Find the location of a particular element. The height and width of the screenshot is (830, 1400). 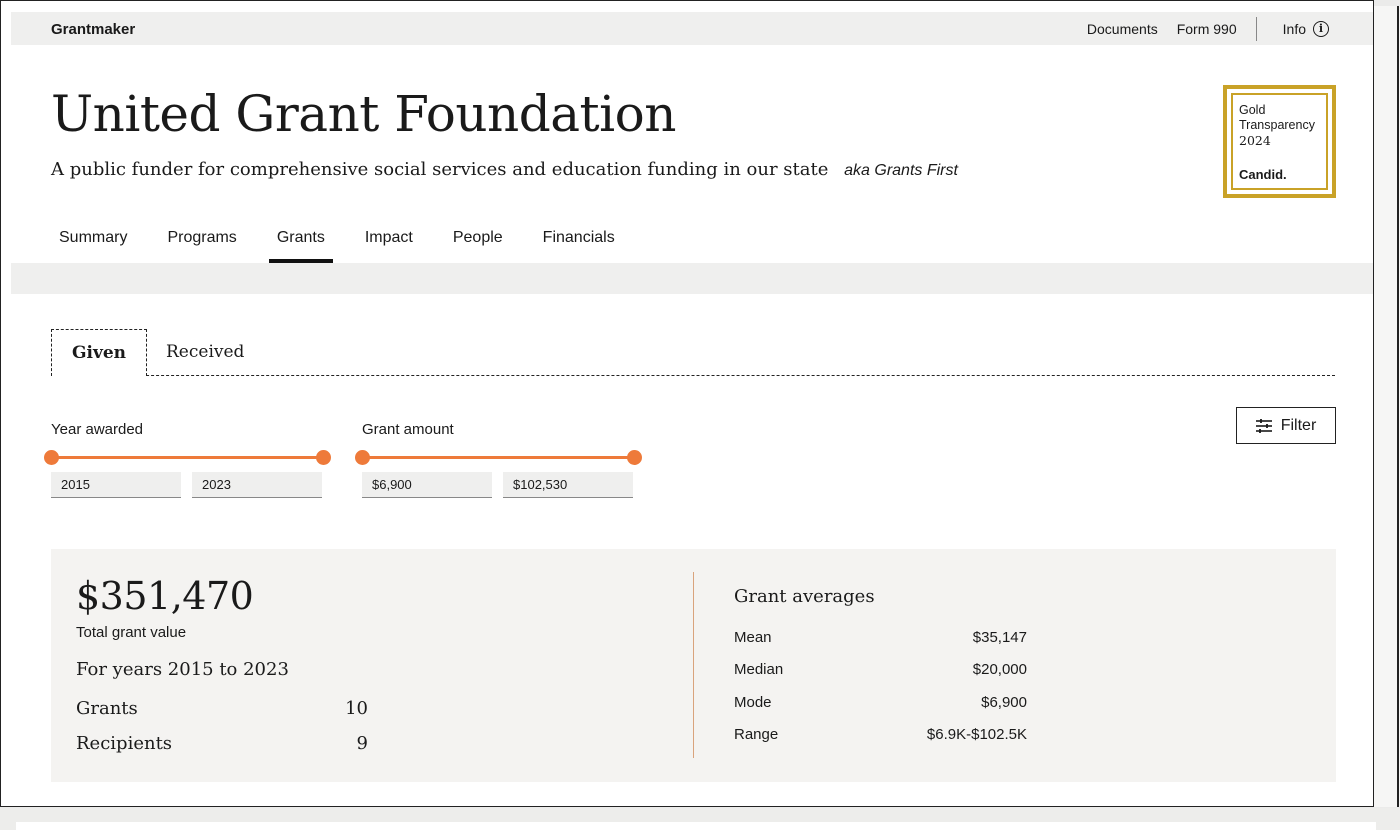

page-title: United Grant Foundation is located at coordinates (363, 114).